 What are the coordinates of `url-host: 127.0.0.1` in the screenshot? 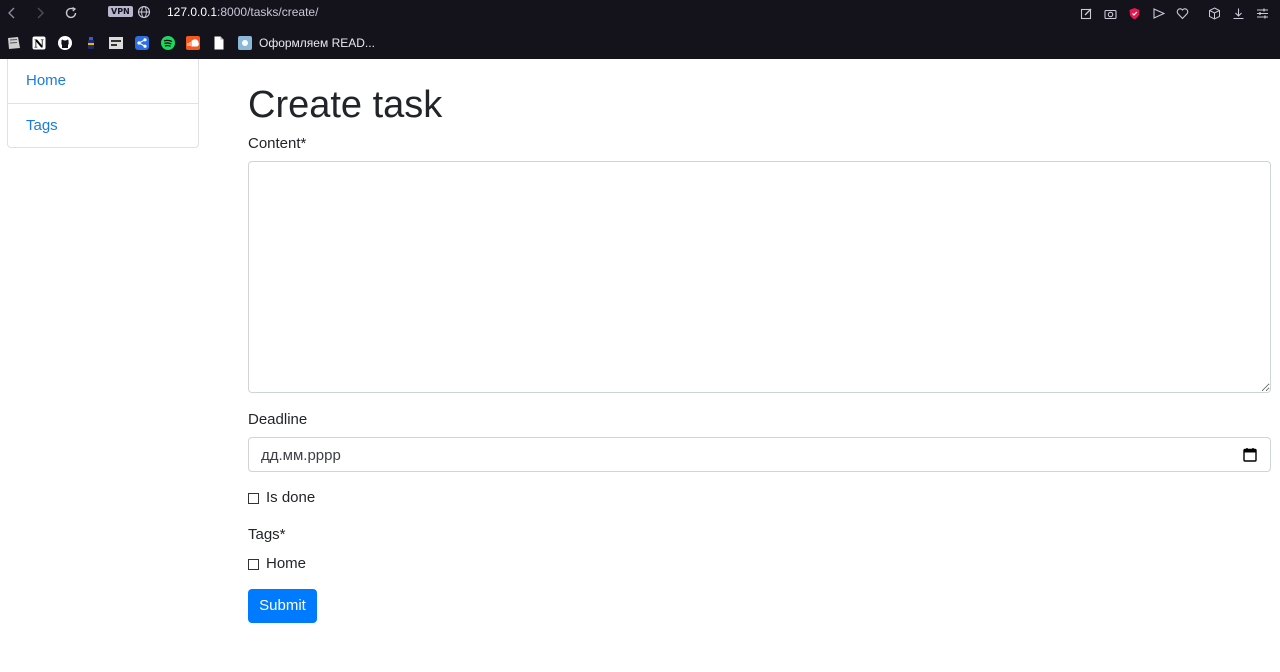 It's located at (192, 12).